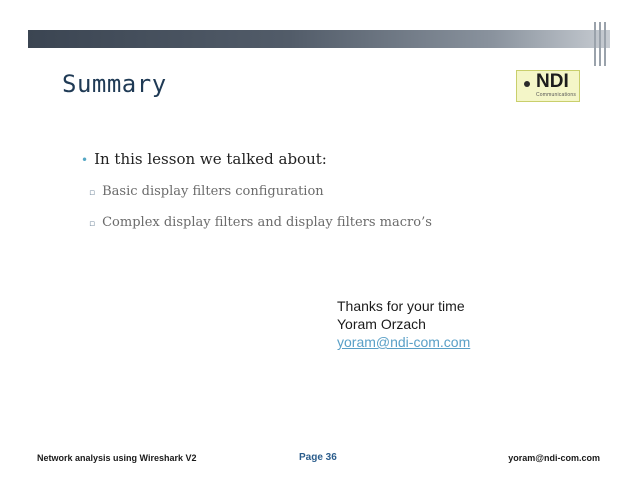  Describe the element at coordinates (117, 458) in the screenshot. I see `footer-course-title: Network analysis using Wireshark V2` at that location.